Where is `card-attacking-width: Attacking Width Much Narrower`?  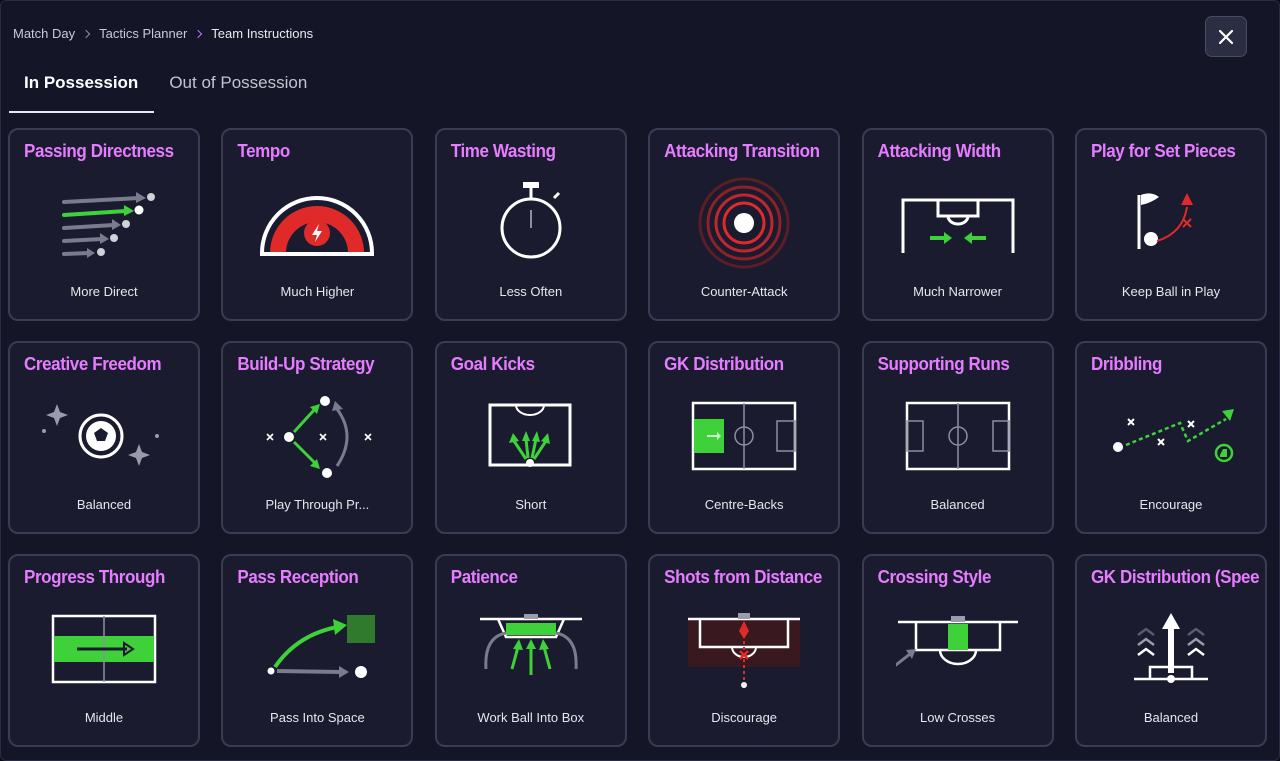
card-attacking-width: Attacking Width Much Narrower is located at coordinates (957, 224).